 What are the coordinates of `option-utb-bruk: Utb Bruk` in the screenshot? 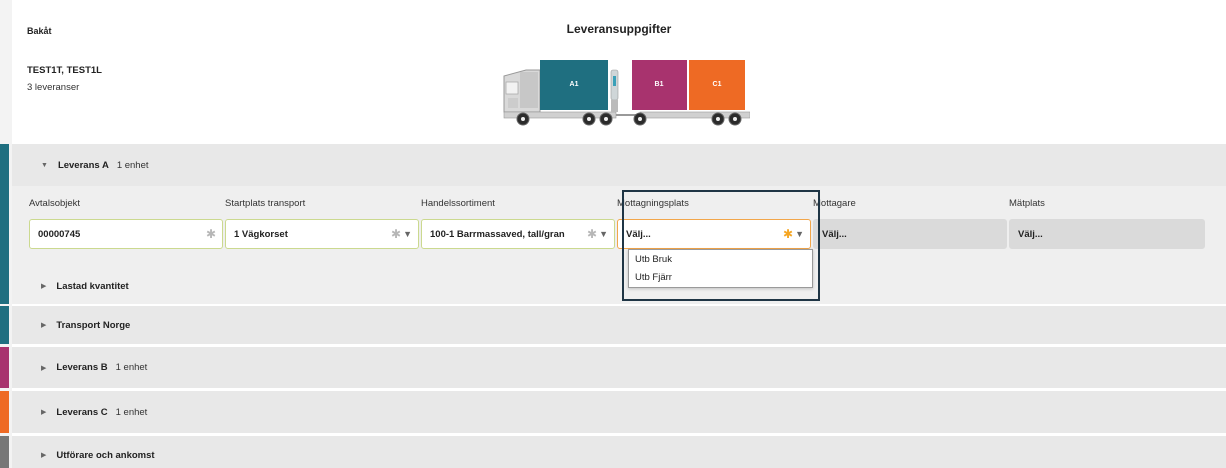 It's located at (720, 260).